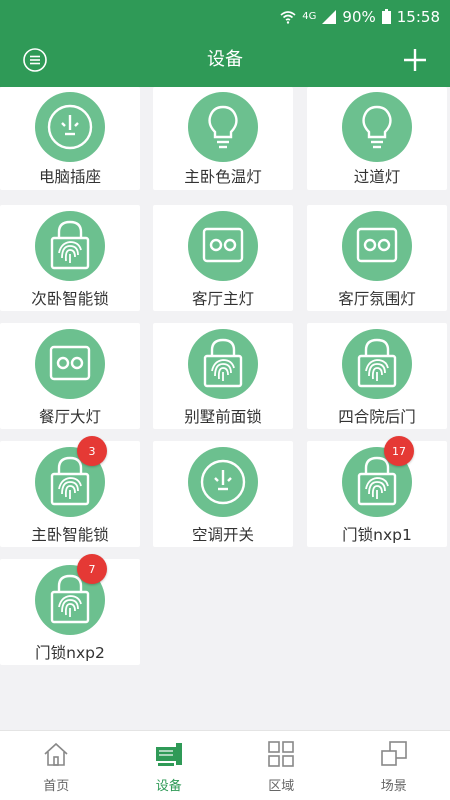  I want to click on device-tile: 别墅前面锁, so click(223, 376).